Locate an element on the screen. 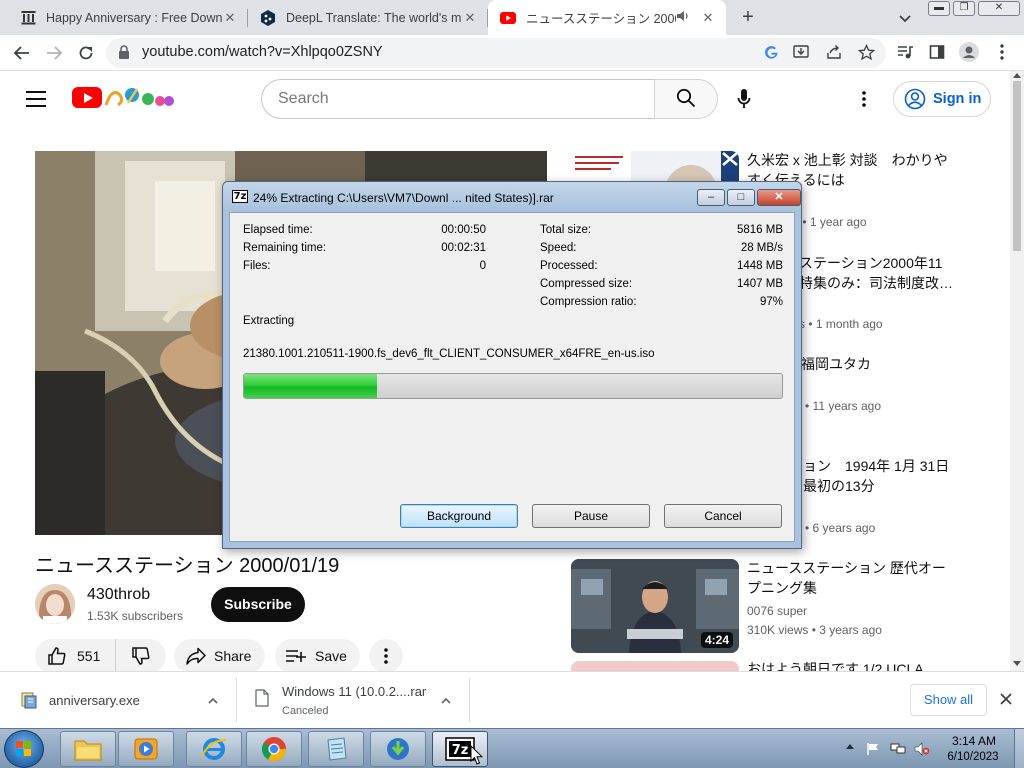 This screenshot has width=1024, height=768. channel-name: 430throb is located at coordinates (118, 595).